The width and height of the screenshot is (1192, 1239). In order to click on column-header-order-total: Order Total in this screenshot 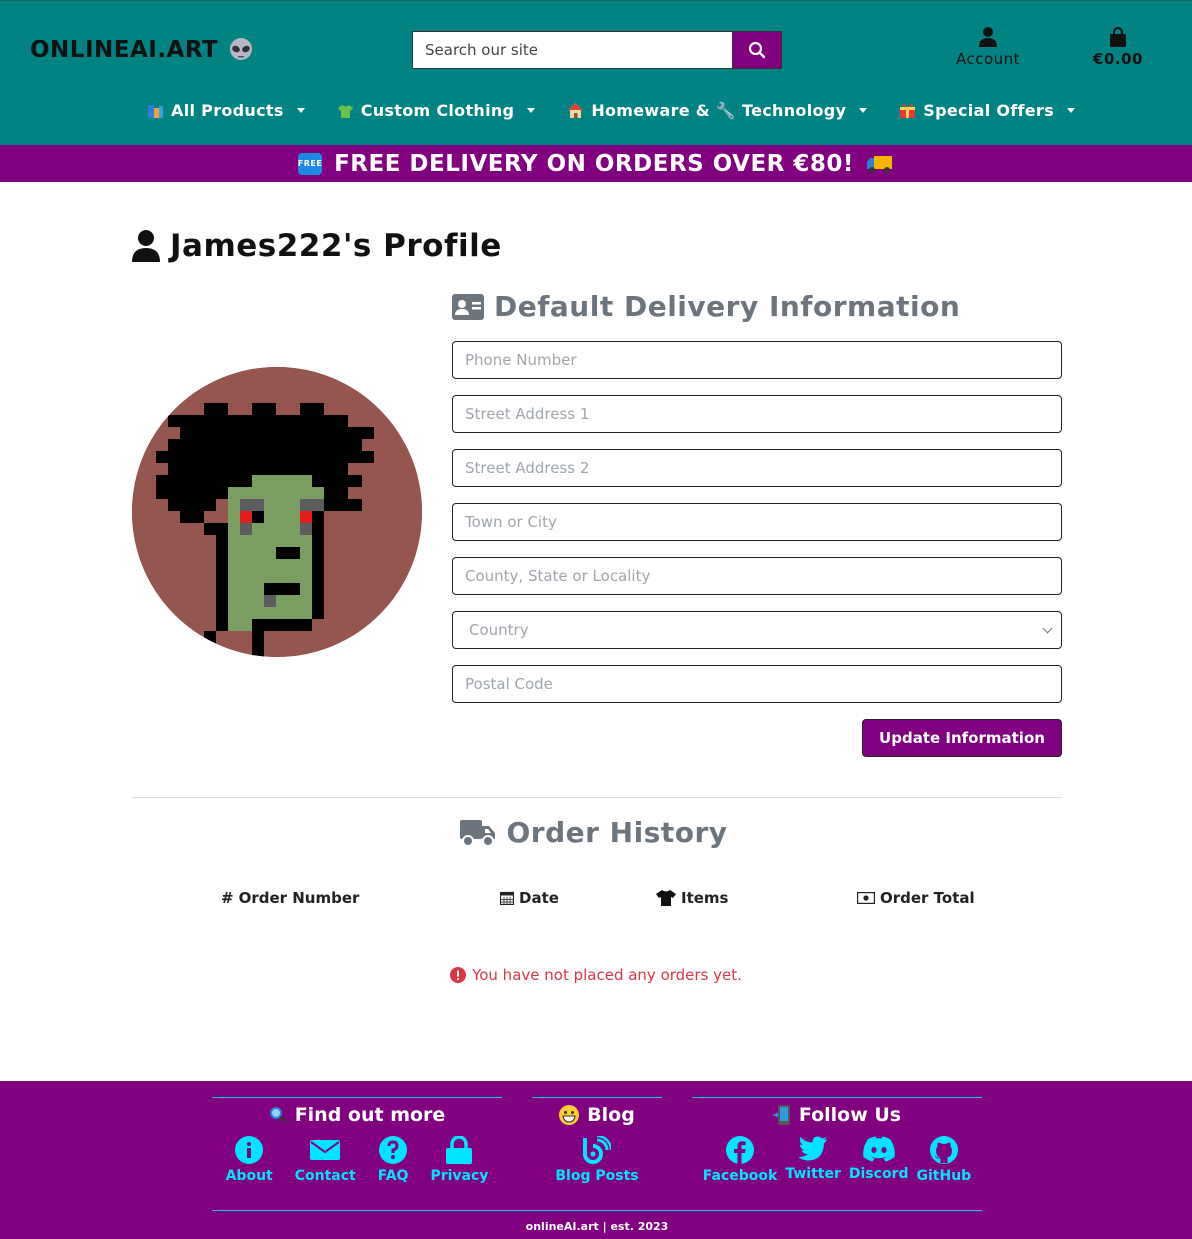, I will do `click(916, 898)`.